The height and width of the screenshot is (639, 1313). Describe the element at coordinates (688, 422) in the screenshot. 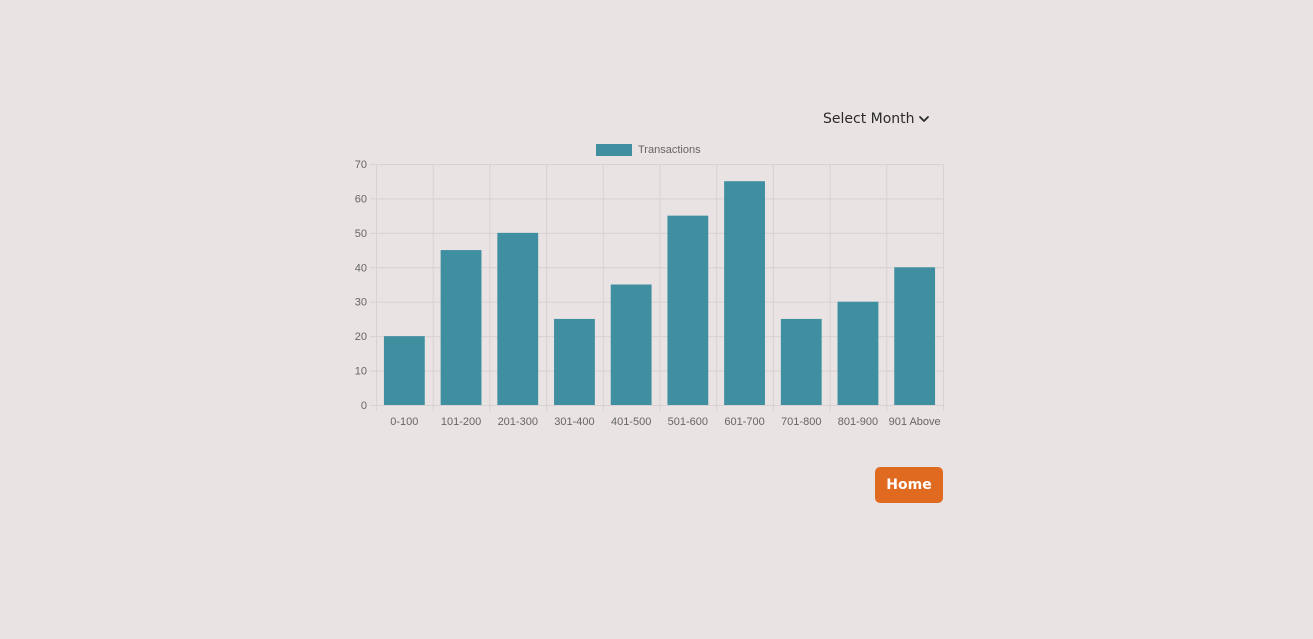

I see `x-tick-label: 501-600` at that location.